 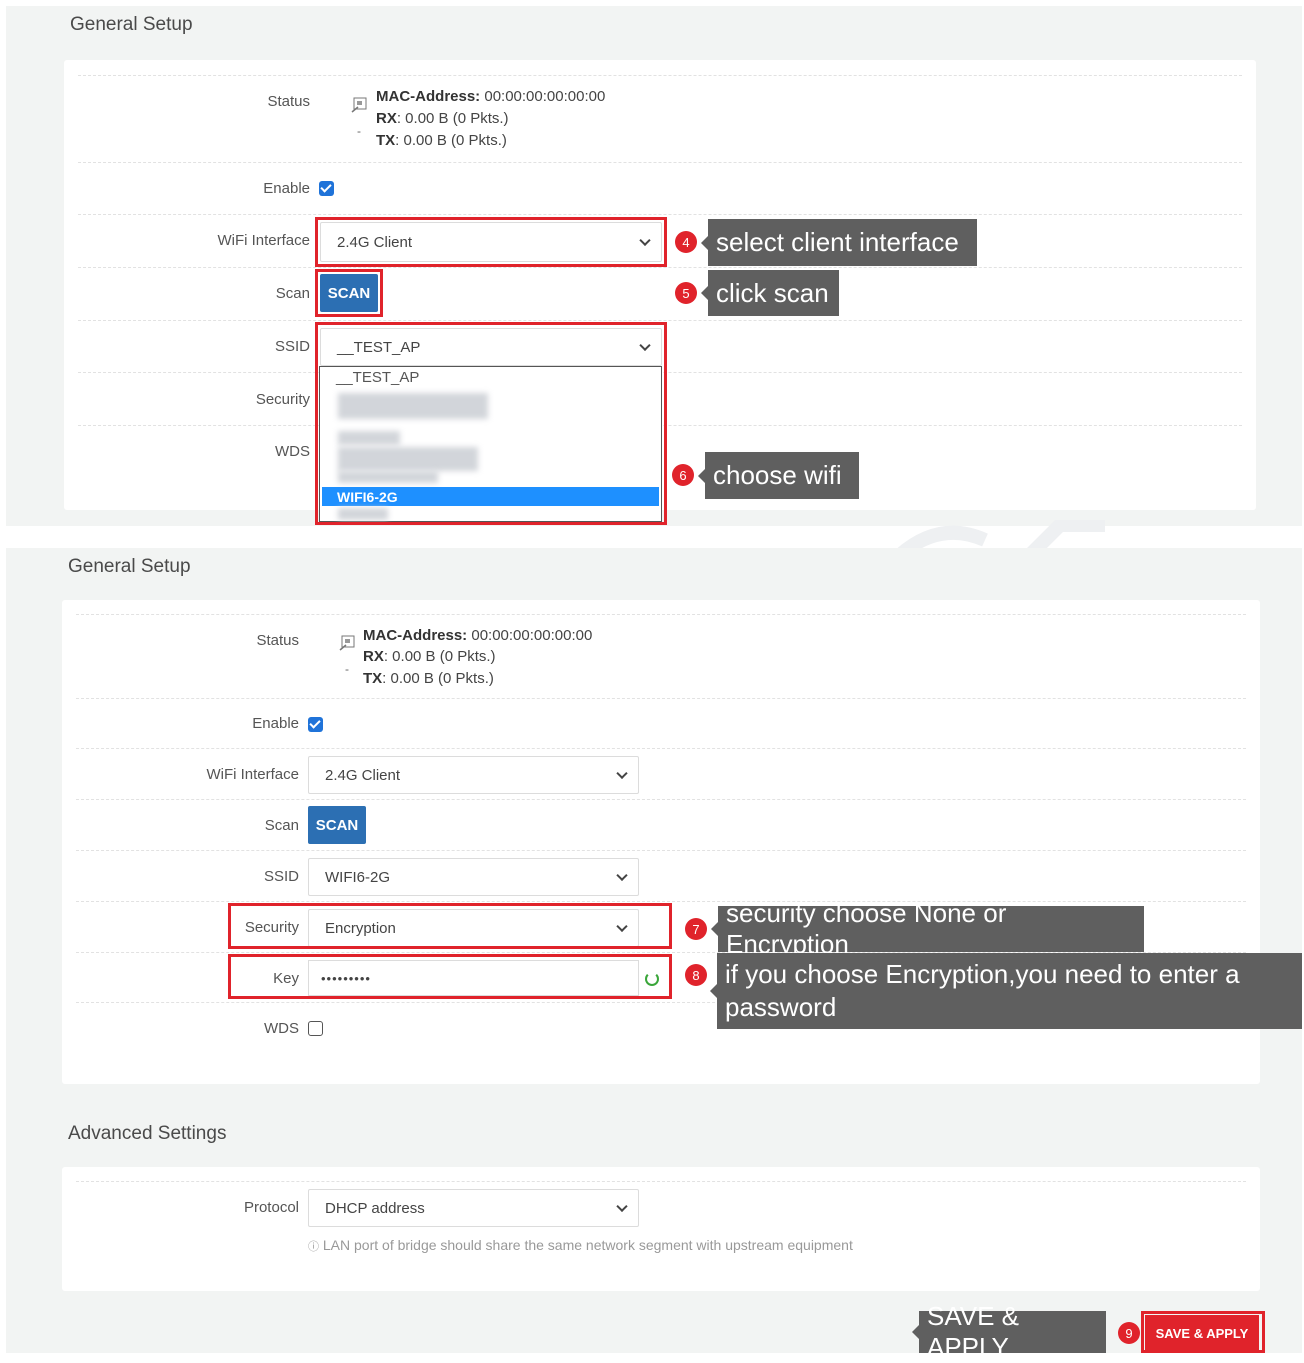 I want to click on select-value: WIFI6-2G, so click(x=358, y=877).